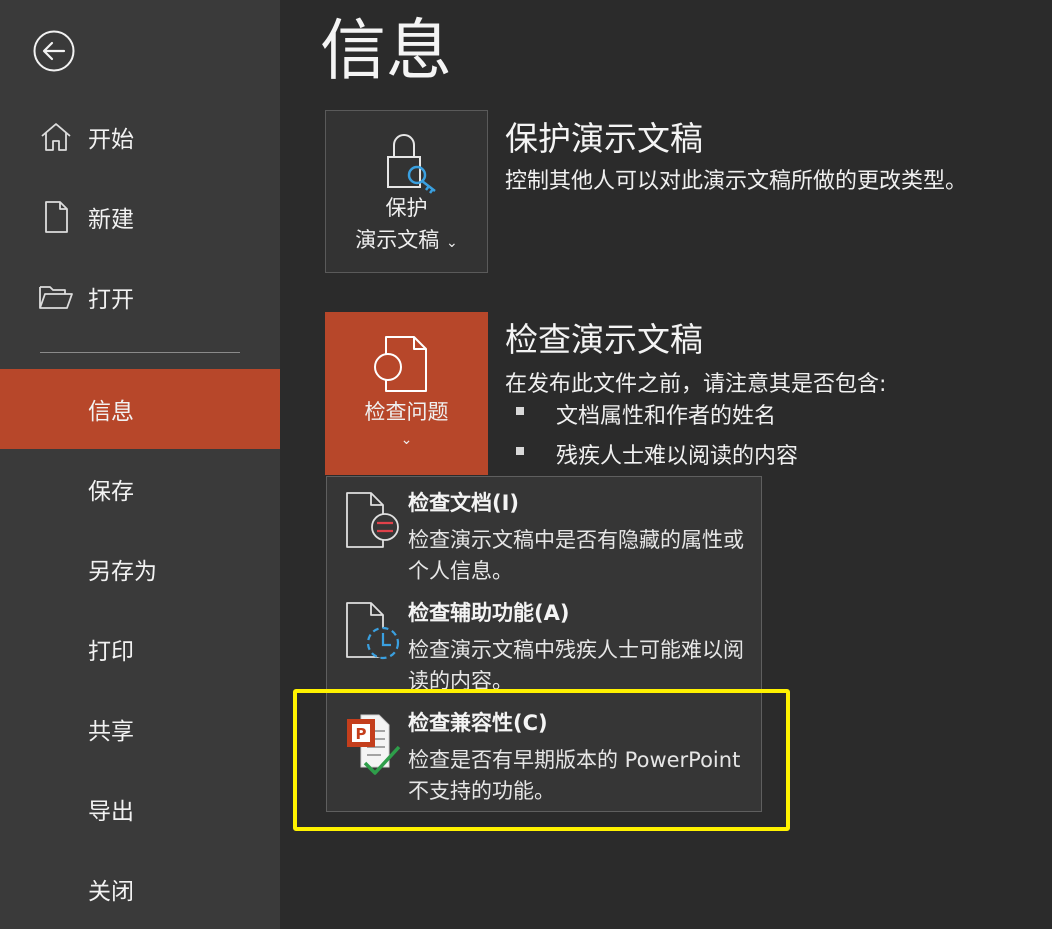  What do you see at coordinates (361, 734) in the screenshot?
I see `svg-text: P` at bounding box center [361, 734].